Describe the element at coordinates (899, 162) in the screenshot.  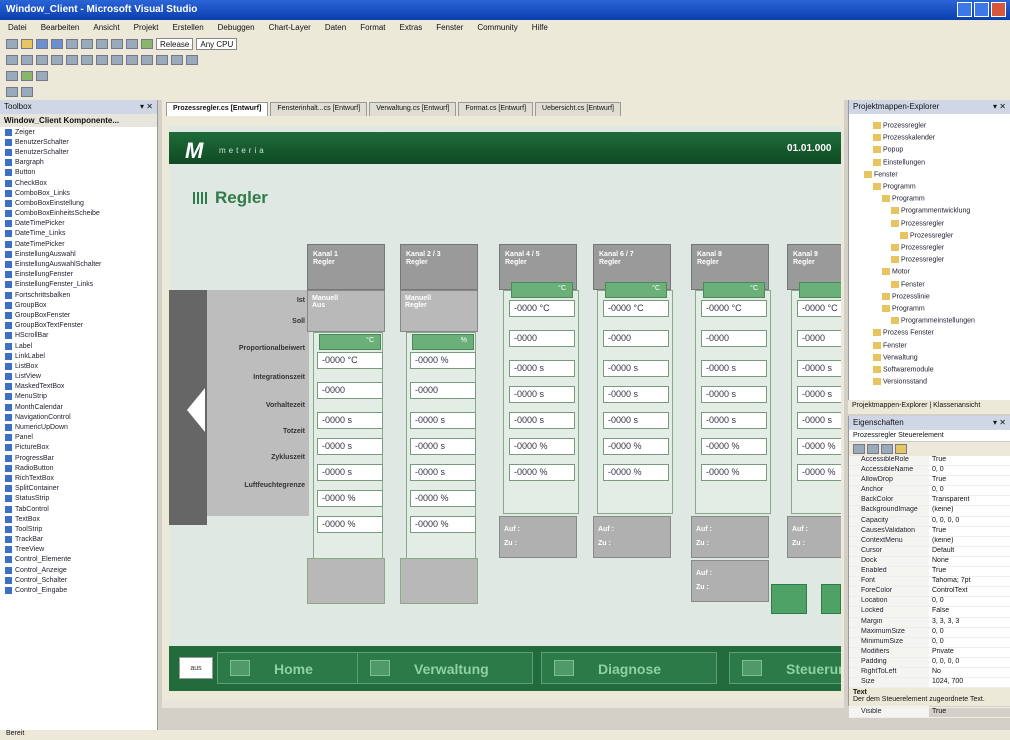
I see `tree-node: Einstellungen` at that location.